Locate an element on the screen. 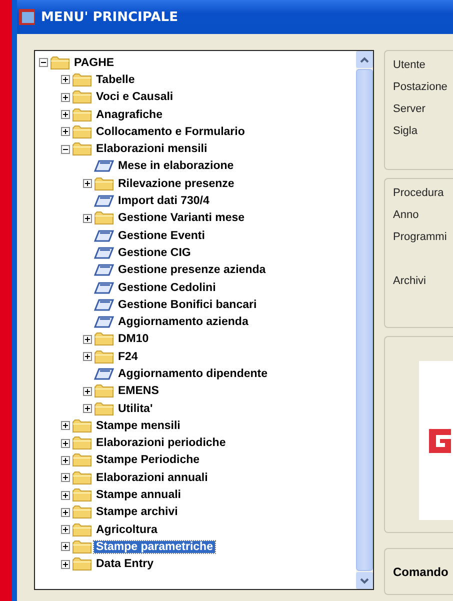 This screenshot has width=453, height=601. tree-item: Agricoltura is located at coordinates (127, 530).